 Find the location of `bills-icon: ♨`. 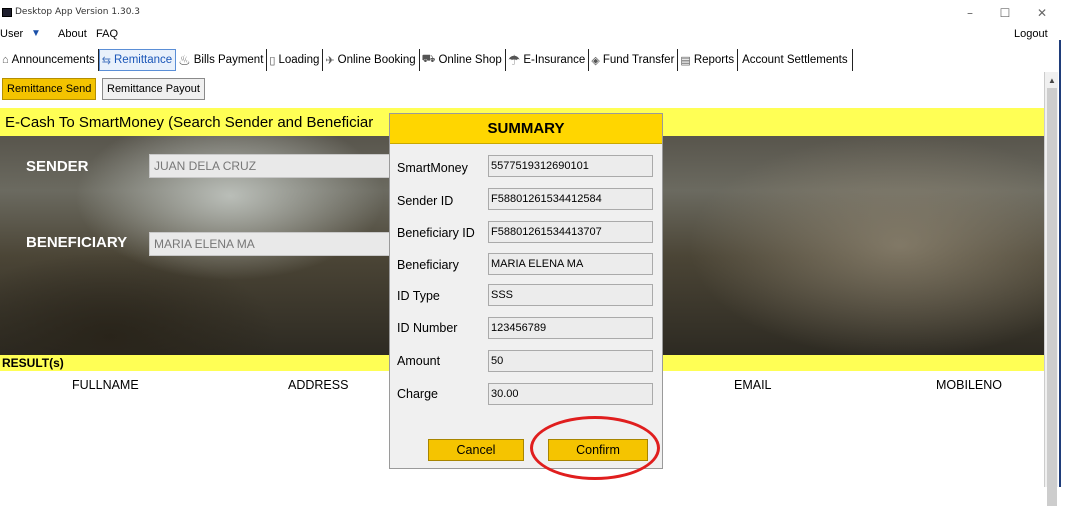

bills-icon: ♨ is located at coordinates (184, 59).